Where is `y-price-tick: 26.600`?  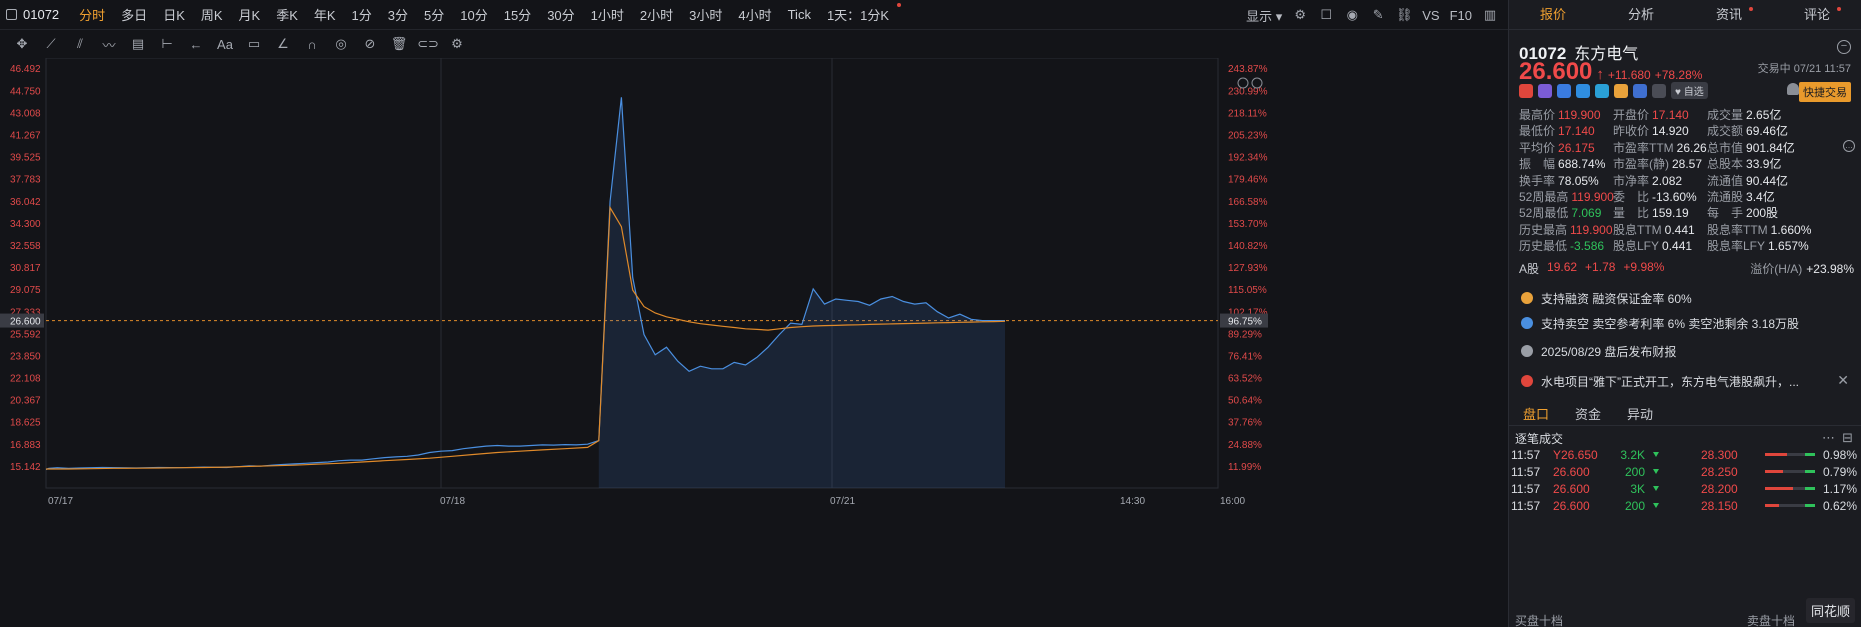
y-price-tick: 26.600 is located at coordinates (25, 322).